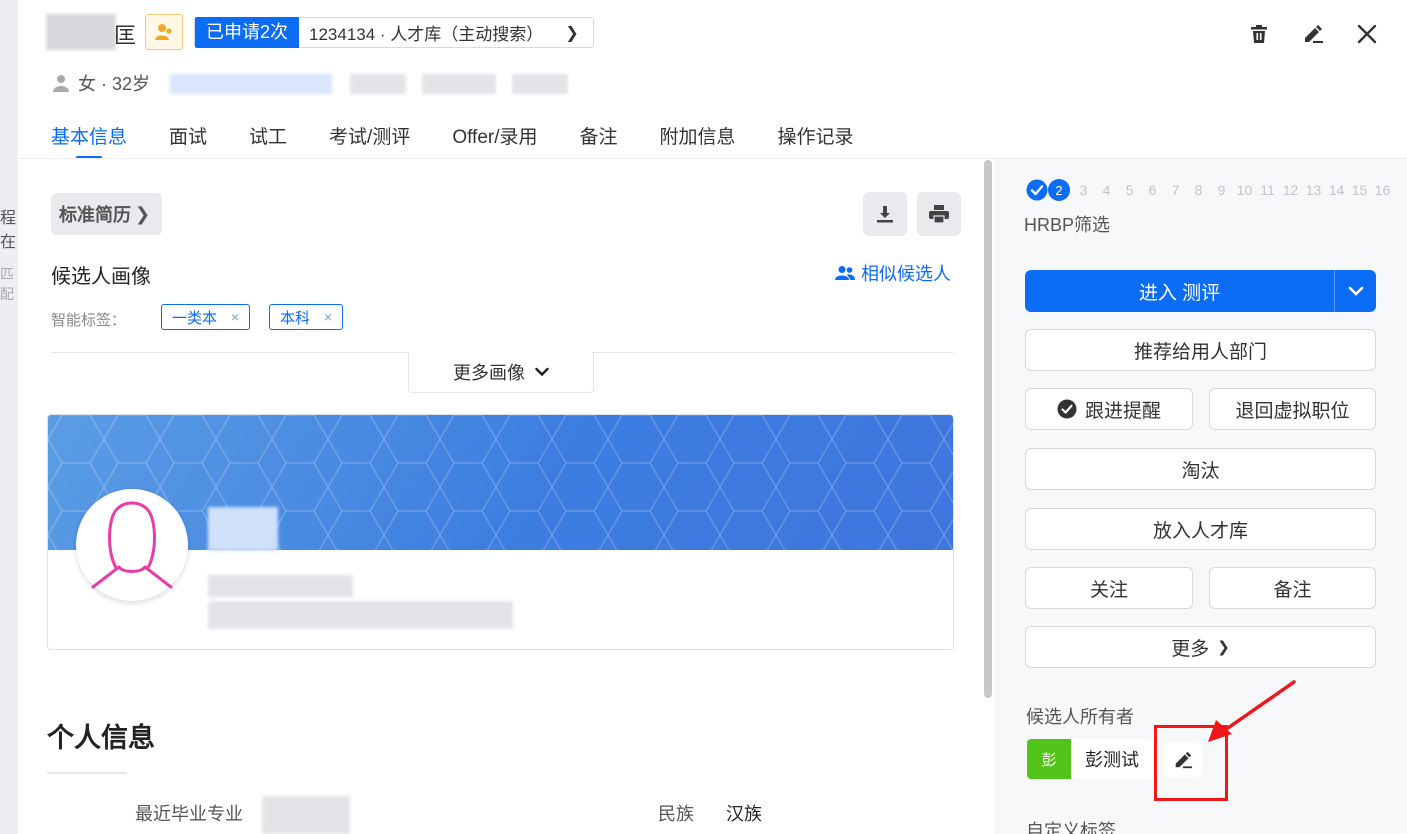 This screenshot has height=834, width=1407. Describe the element at coordinates (1175, 190) in the screenshot. I see `pipeline-step: 7` at that location.